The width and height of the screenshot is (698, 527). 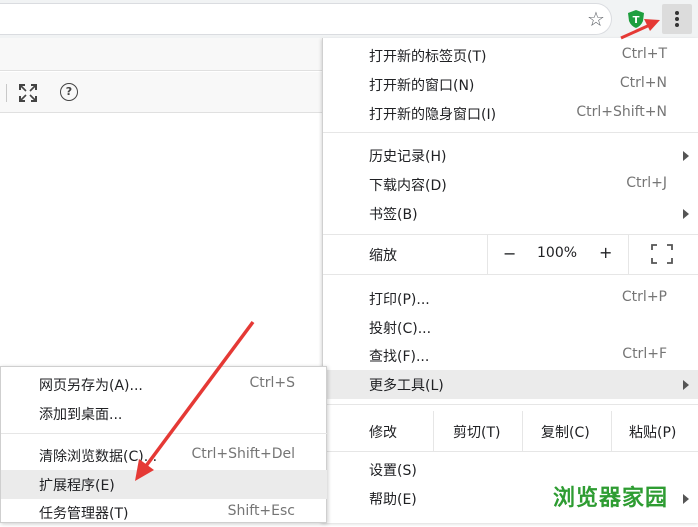 I want to click on menu-item-label: 帮助(E), so click(x=393, y=500).